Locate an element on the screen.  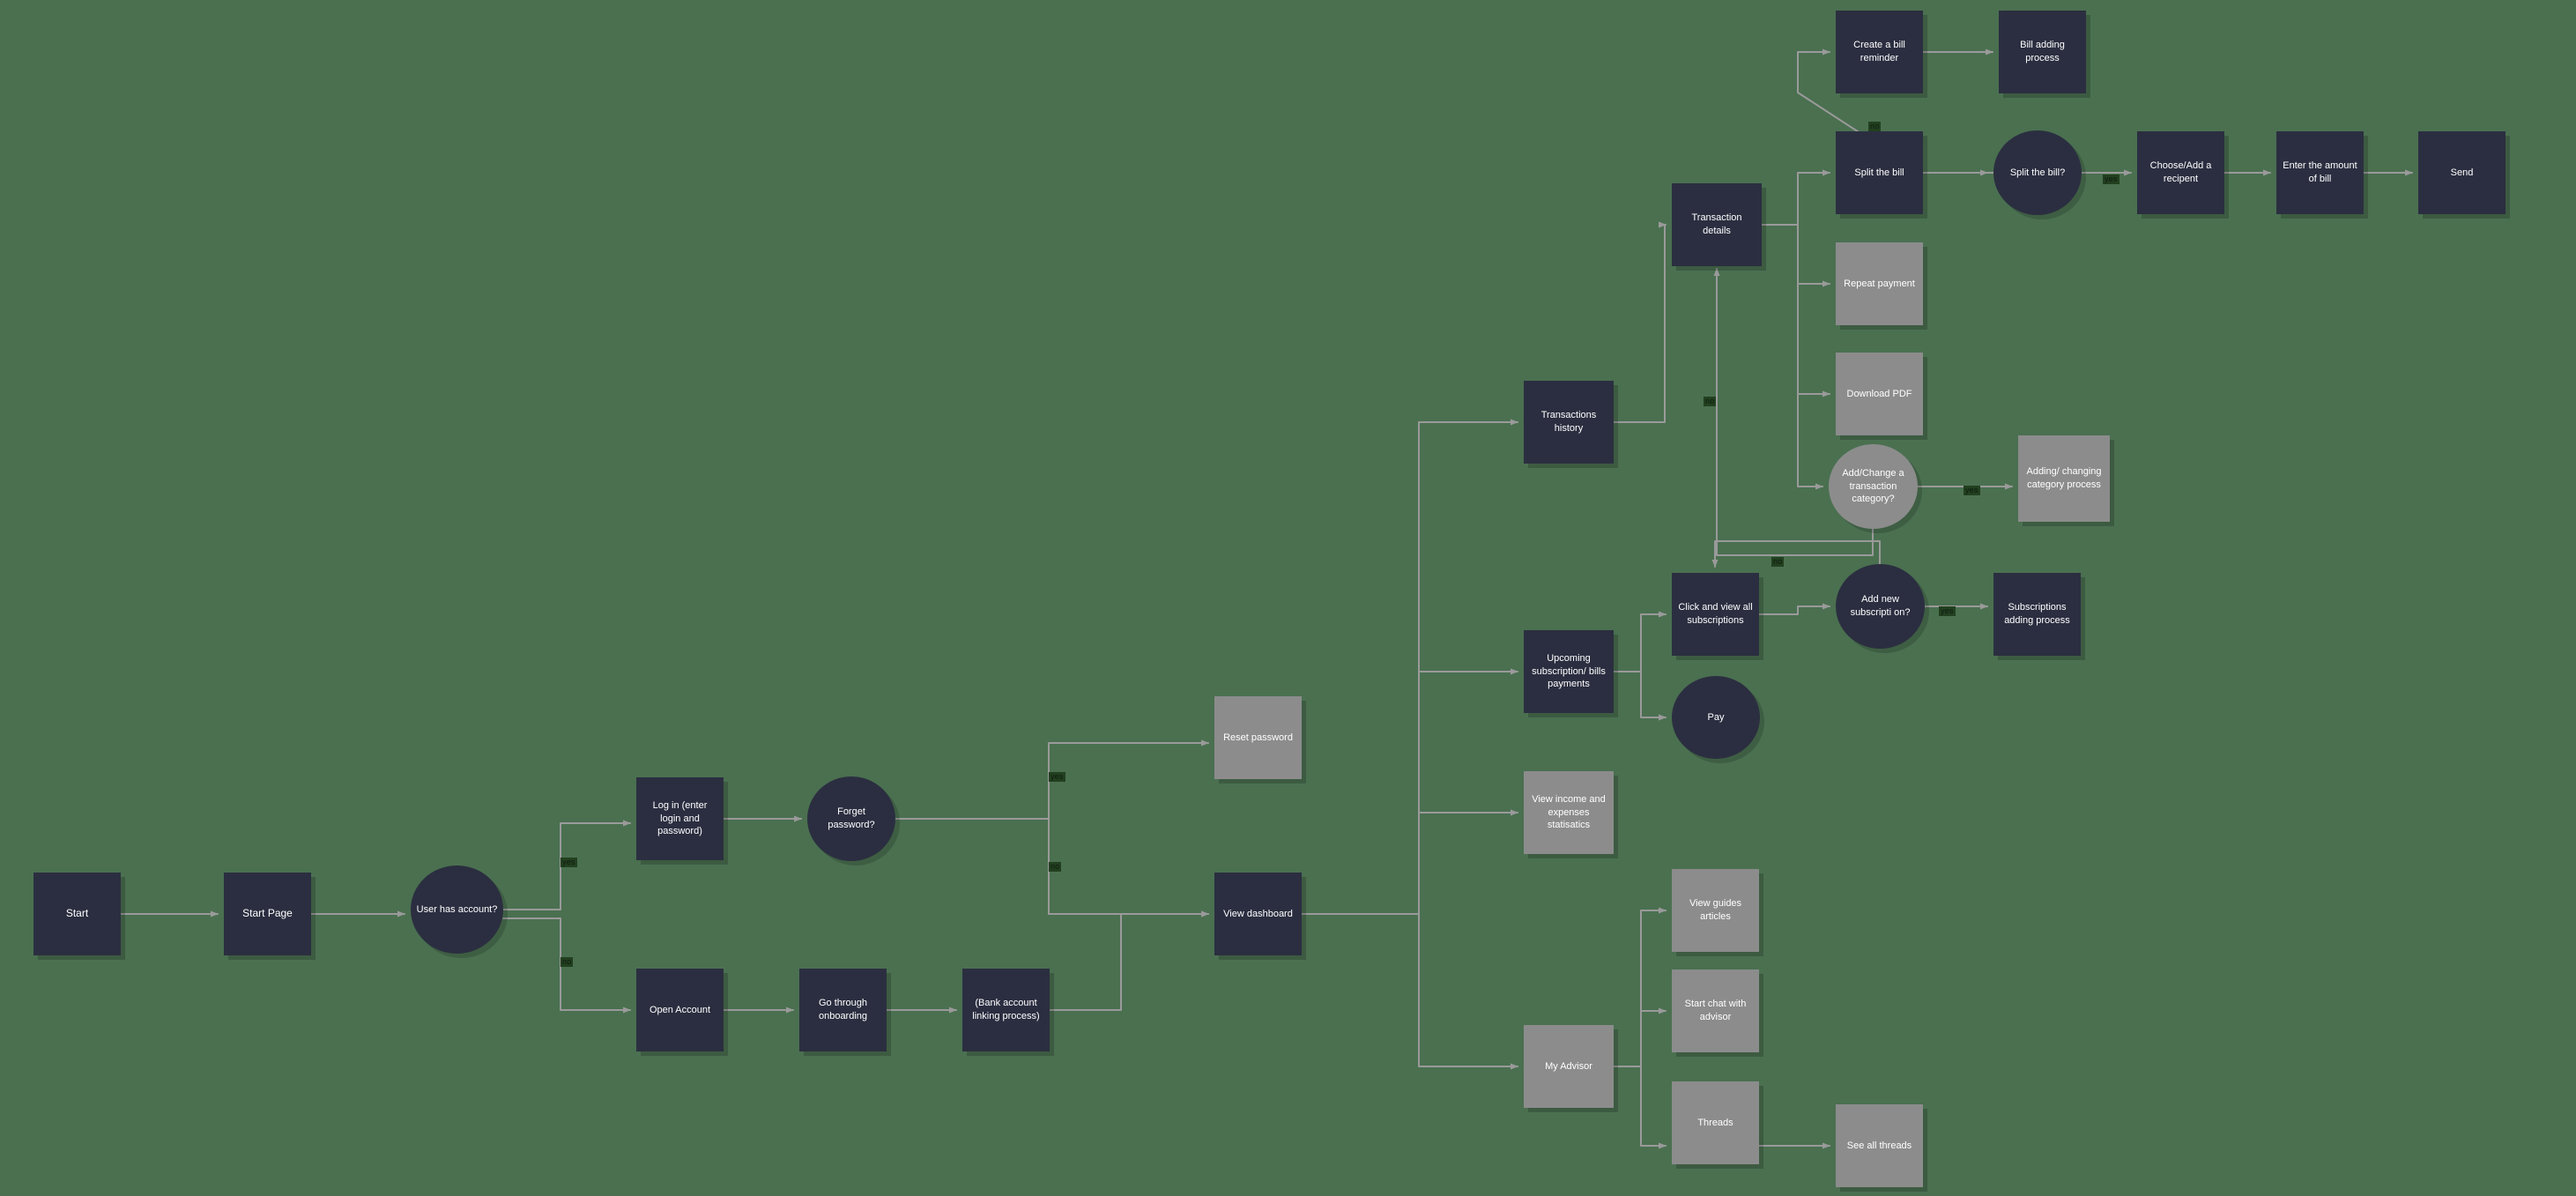
flow-node-start: Start is located at coordinates (77, 914).